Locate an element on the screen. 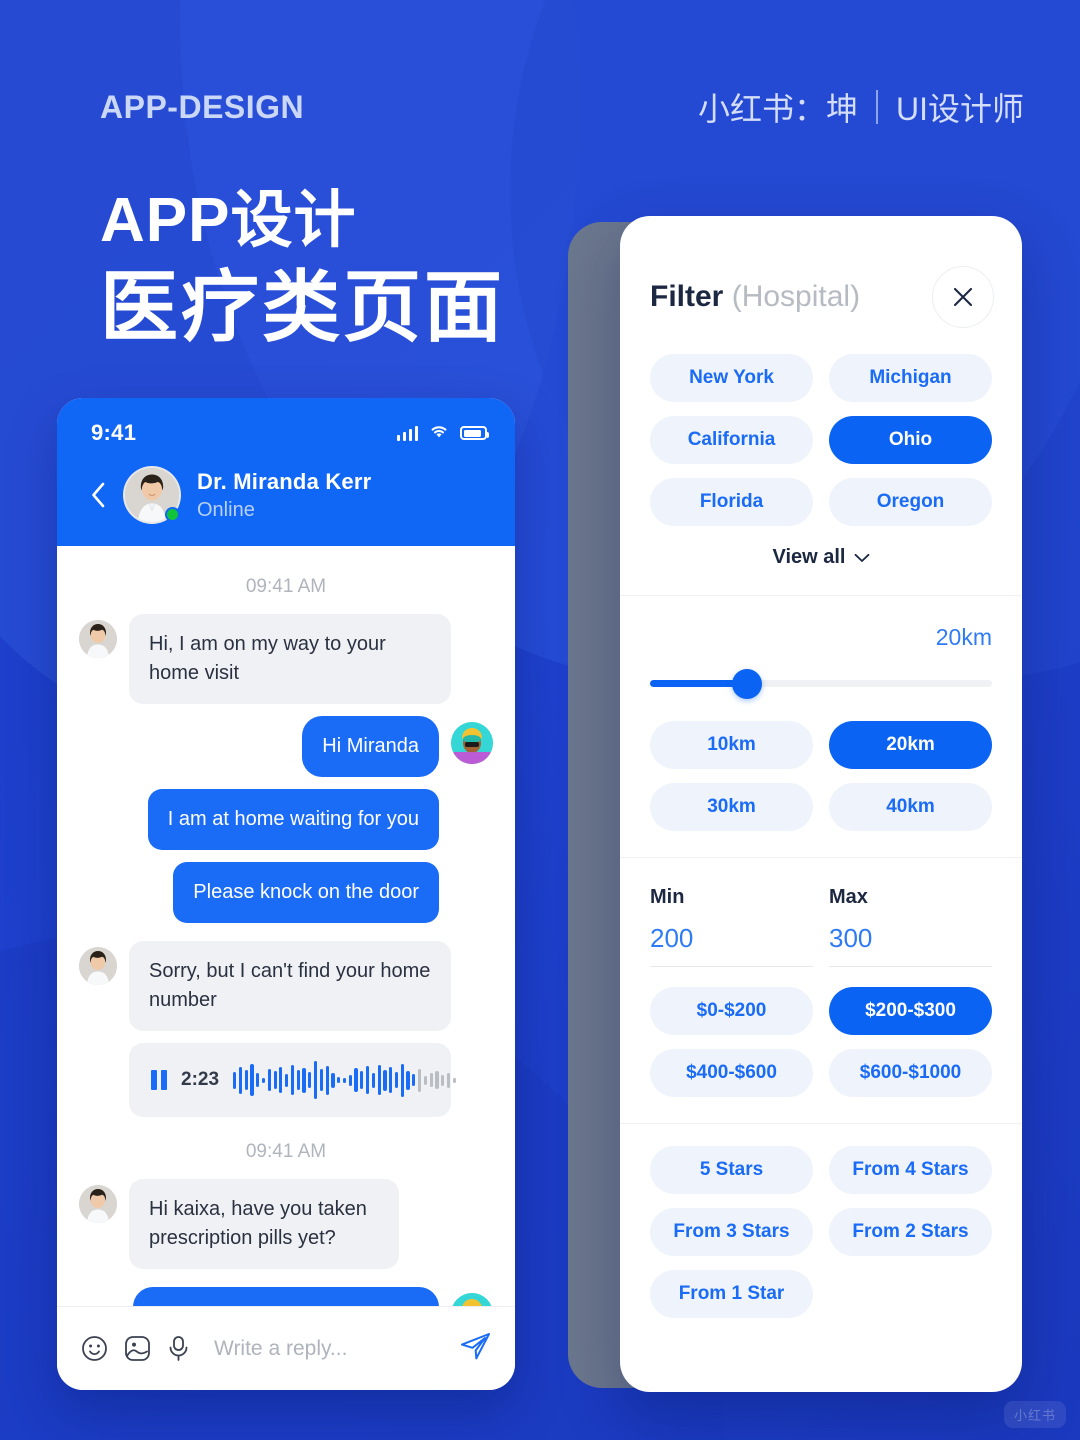  price-min-label: Min is located at coordinates (667, 897).